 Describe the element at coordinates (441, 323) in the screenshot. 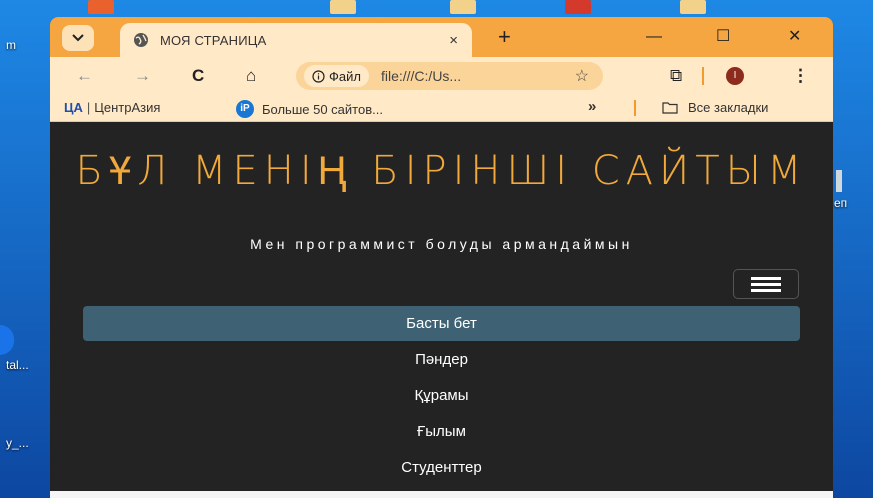

I see `nav-item-home: Басты бет` at that location.